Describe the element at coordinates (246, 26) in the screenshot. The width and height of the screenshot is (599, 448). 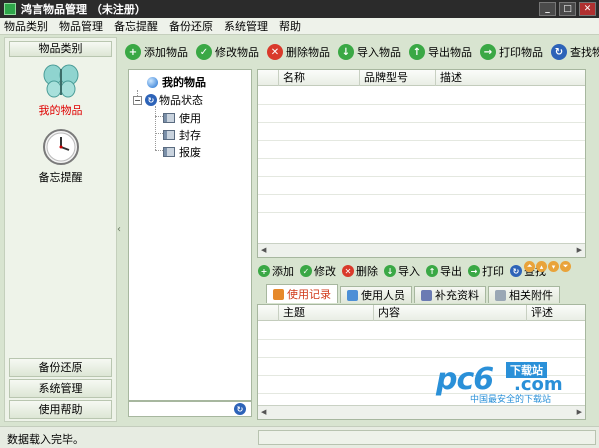
I see `menu-item-system: 系统管理` at that location.